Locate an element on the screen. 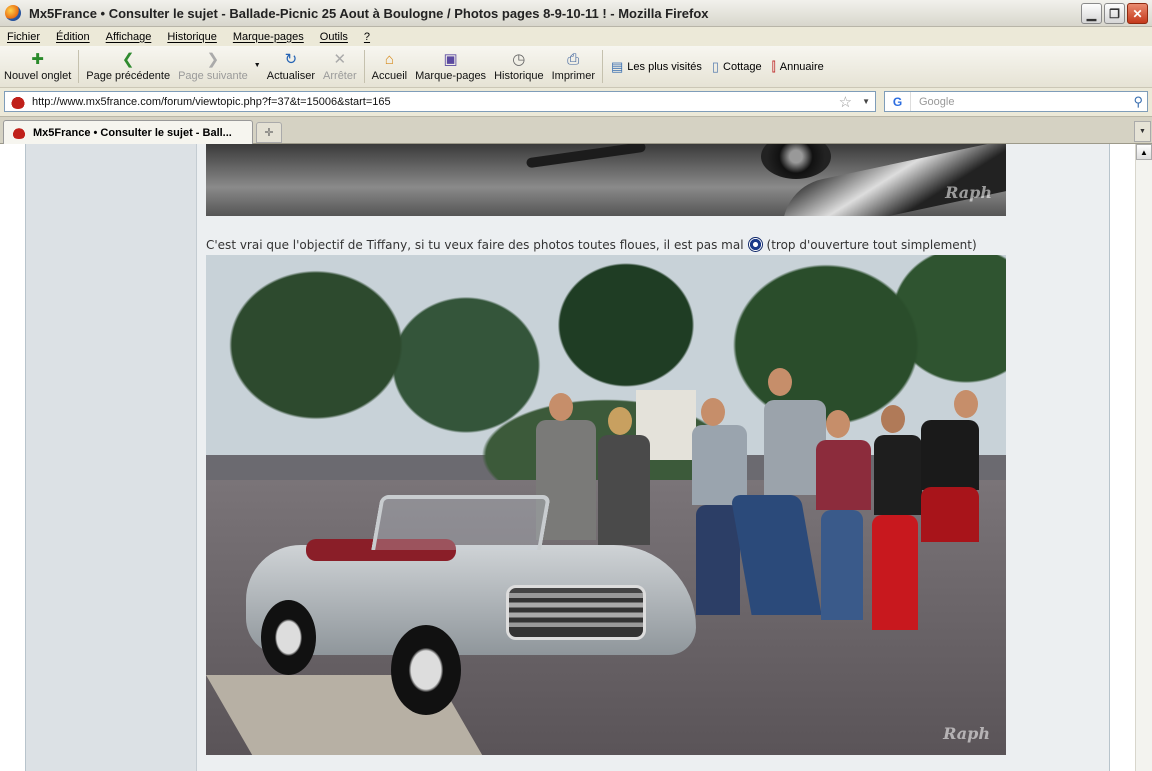 The width and height of the screenshot is (1152, 771). home-label: Accueil is located at coordinates (389, 76).